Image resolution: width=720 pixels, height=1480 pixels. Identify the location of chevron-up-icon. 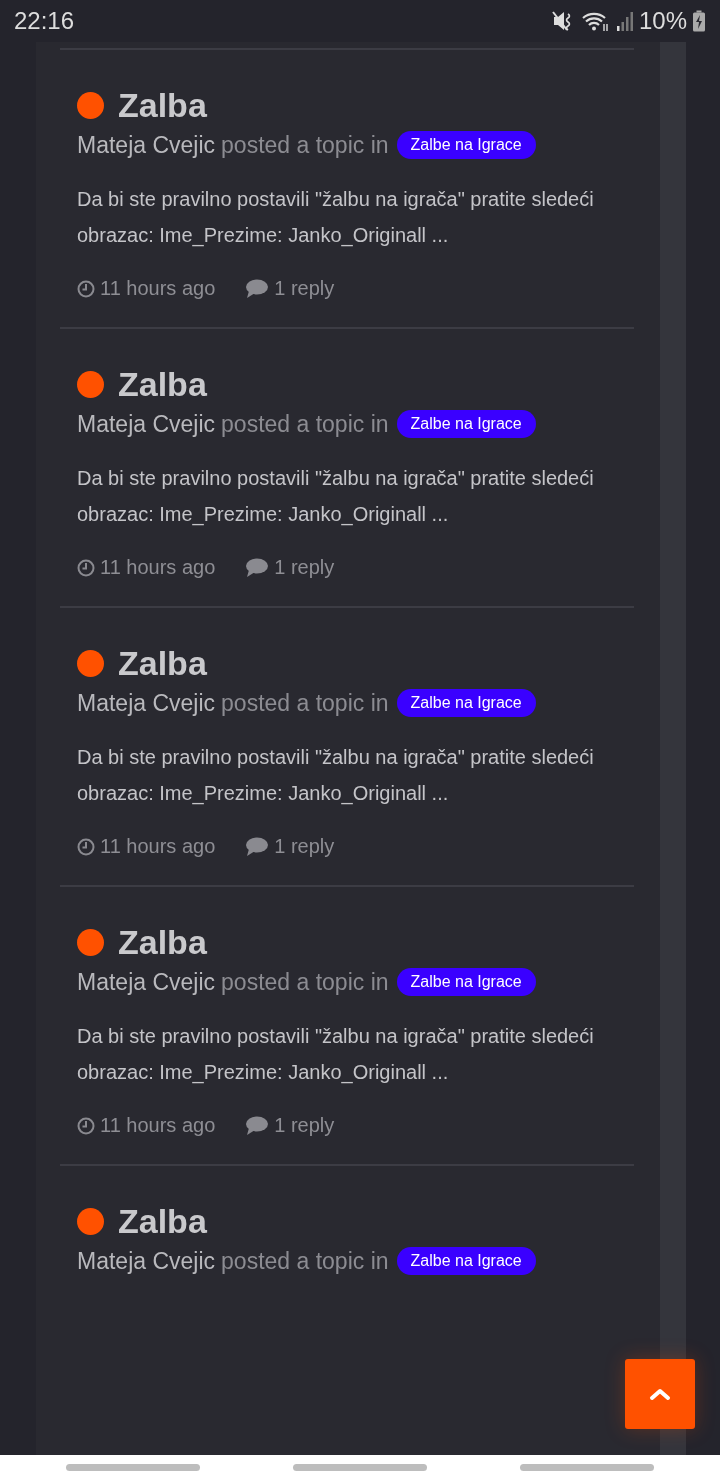
(660, 1394).